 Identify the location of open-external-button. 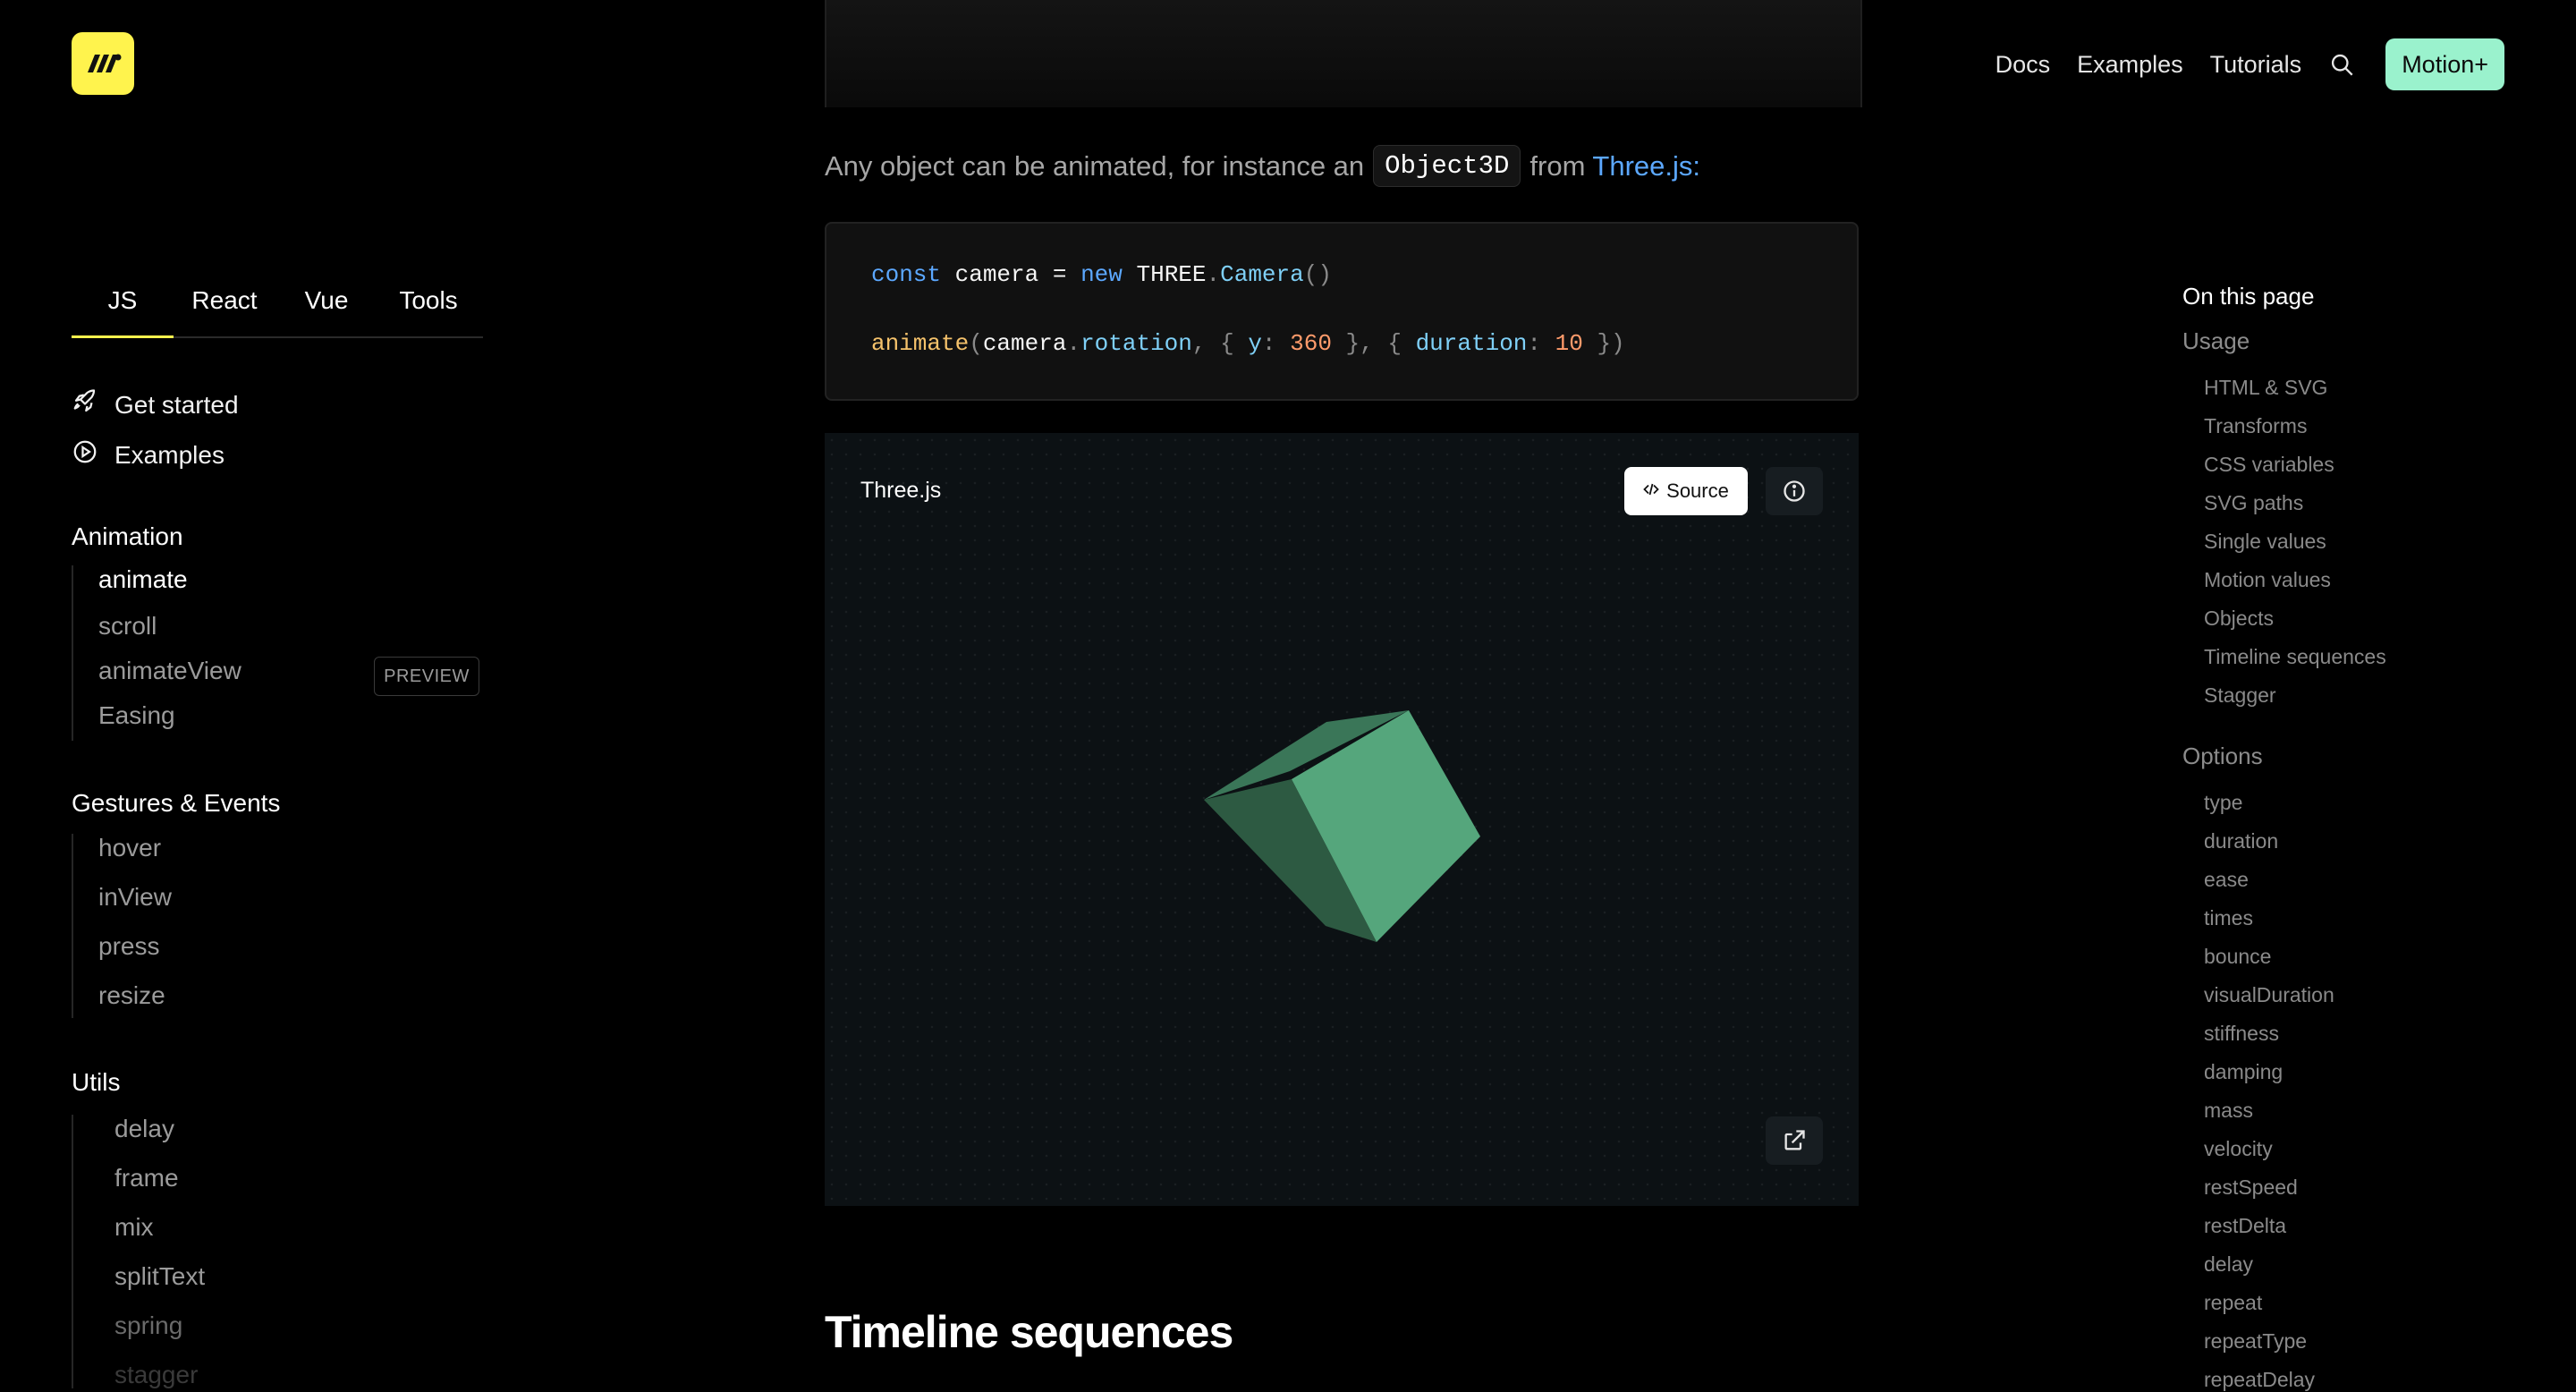
(1794, 1140).